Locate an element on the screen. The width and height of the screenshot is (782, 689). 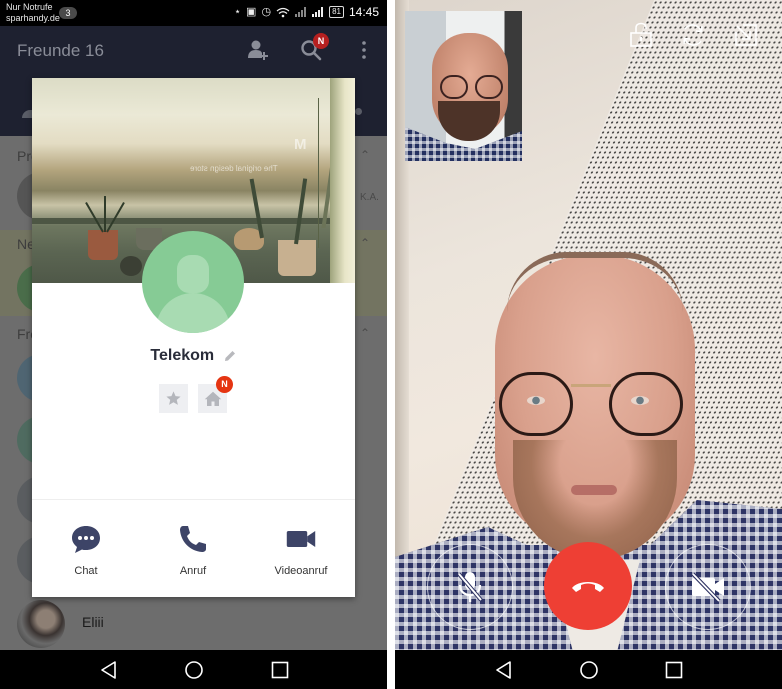
tab-indicator-dot is located at coordinates (358, 111).